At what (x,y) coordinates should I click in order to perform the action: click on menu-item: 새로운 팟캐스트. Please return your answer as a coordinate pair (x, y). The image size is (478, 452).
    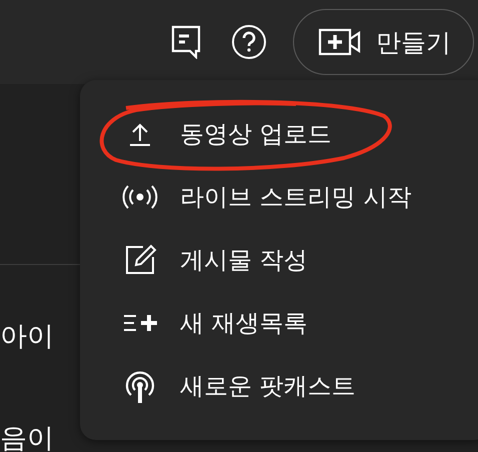
    Looking at the image, I should click on (279, 385).